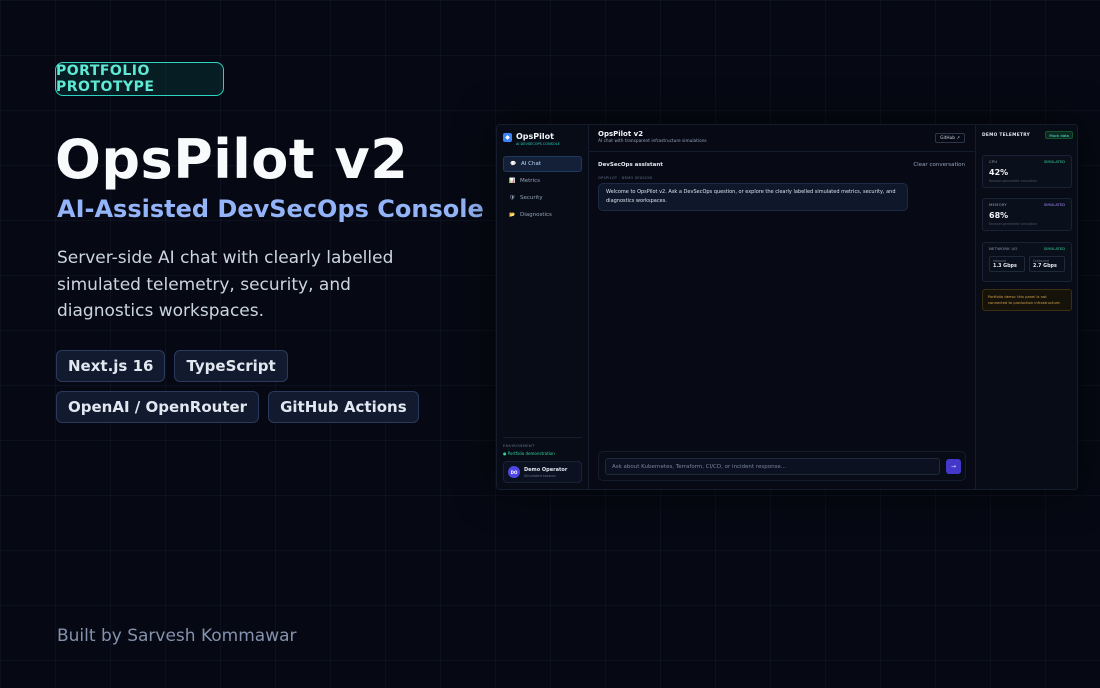 The width and height of the screenshot is (1100, 688). I want to click on network-outbound: Outbound 2.7 Gbps, so click(1047, 264).